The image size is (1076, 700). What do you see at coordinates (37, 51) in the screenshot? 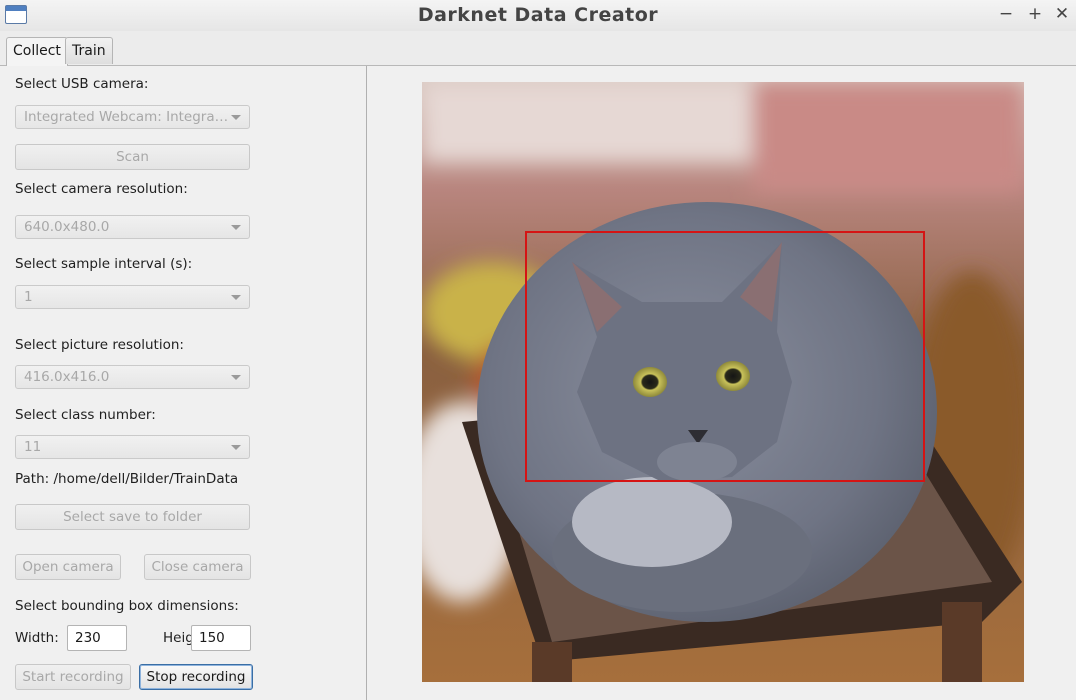
I see `tab-collect: Collect` at bounding box center [37, 51].